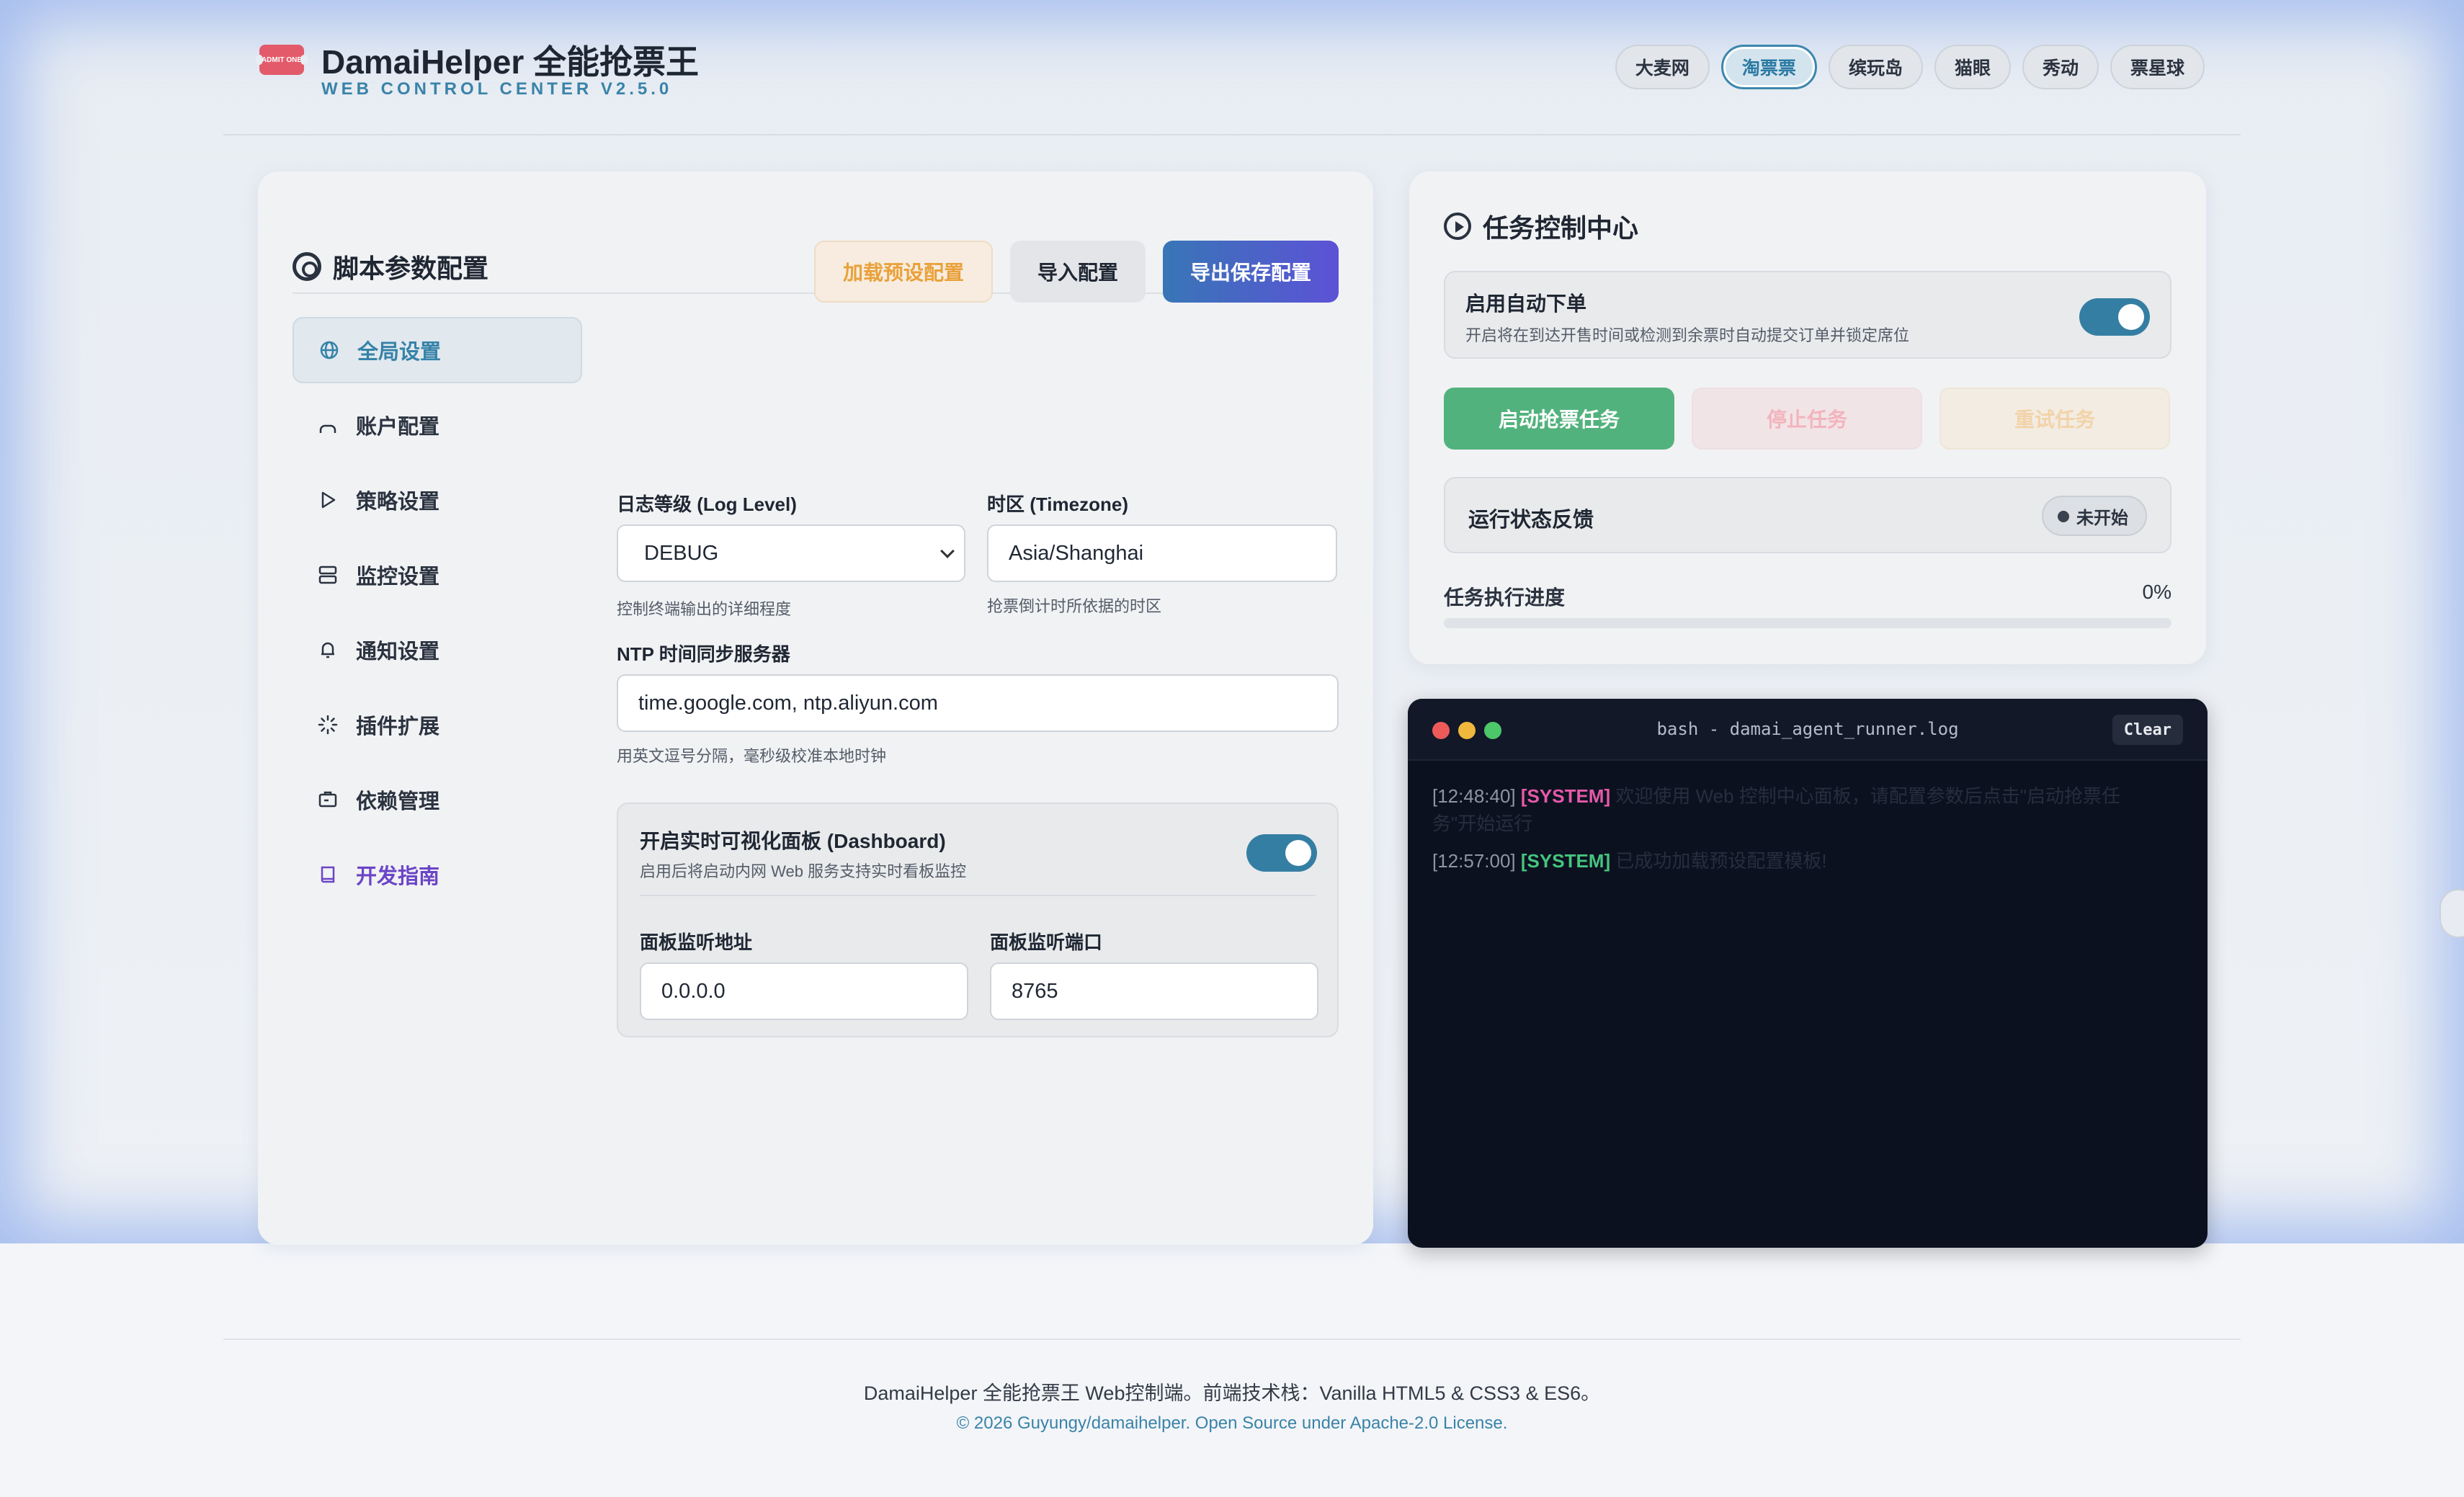  Describe the element at coordinates (328, 725) in the screenshot. I see `loader-icon` at that location.